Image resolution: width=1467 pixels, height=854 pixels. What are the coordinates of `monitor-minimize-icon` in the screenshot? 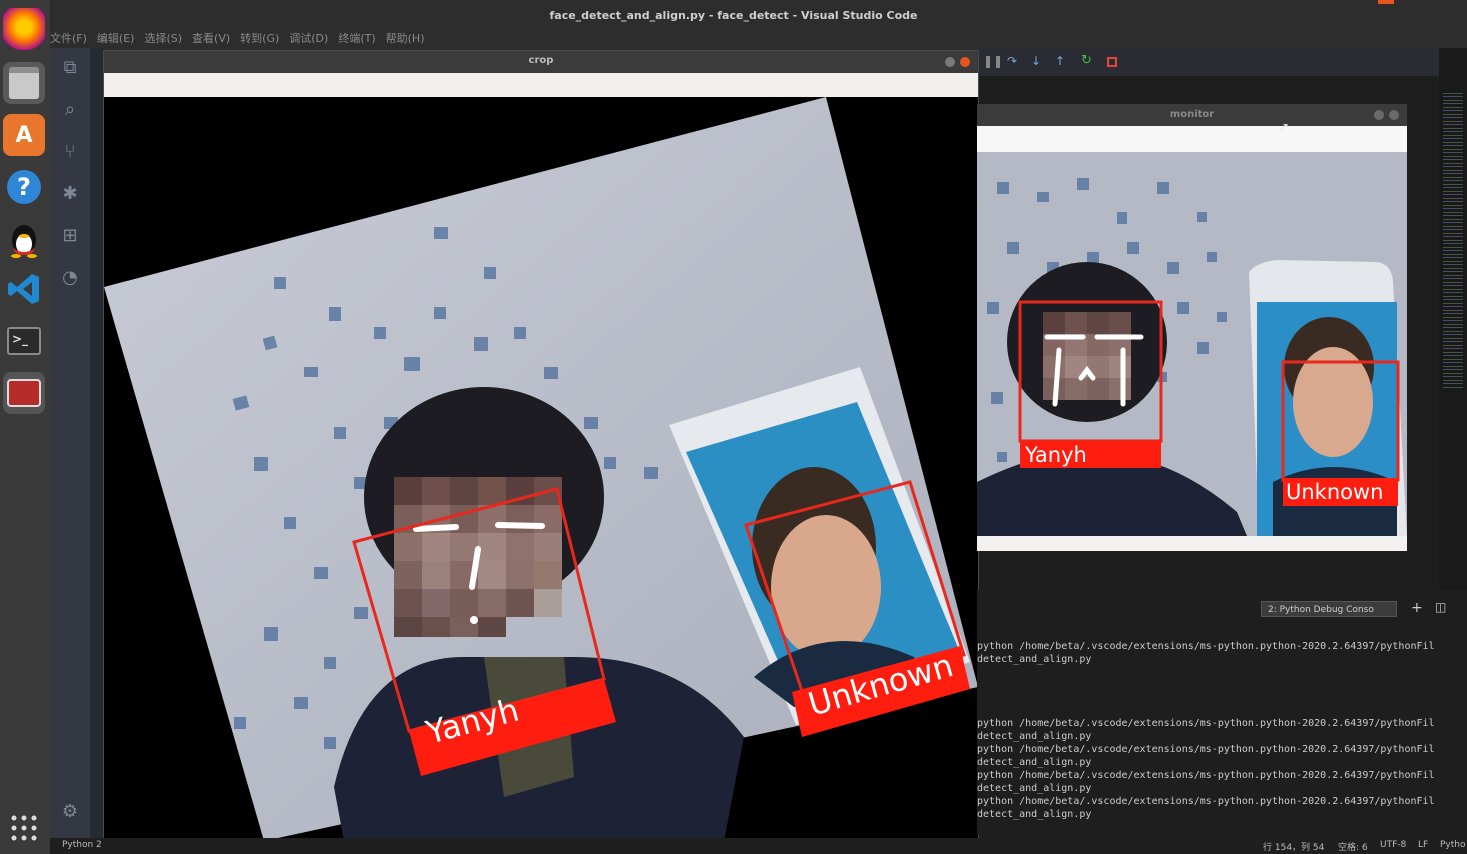 It's located at (1379, 115).